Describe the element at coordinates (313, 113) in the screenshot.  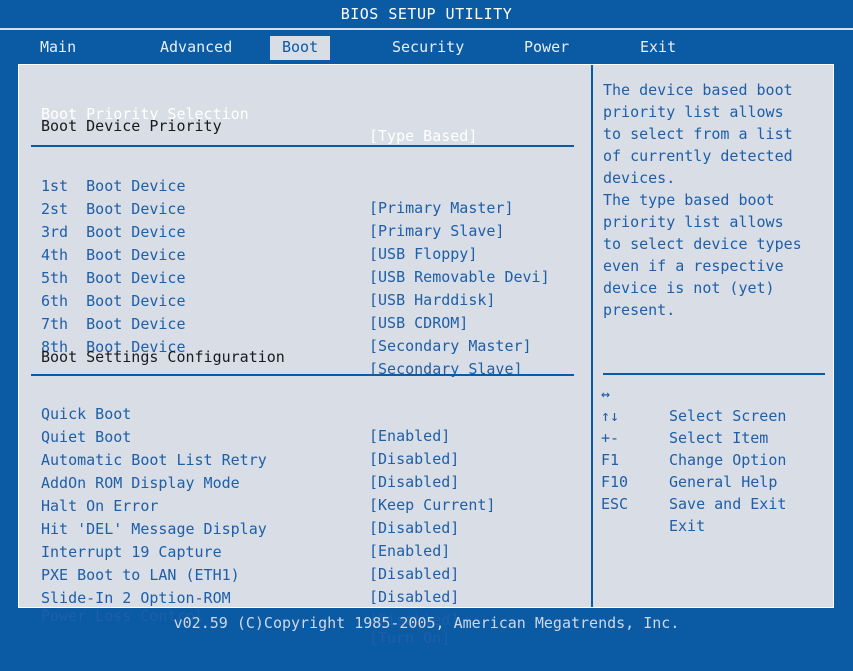
I see `boot-priority-selection-row: Boot Priority Selection [Type Based]` at that location.